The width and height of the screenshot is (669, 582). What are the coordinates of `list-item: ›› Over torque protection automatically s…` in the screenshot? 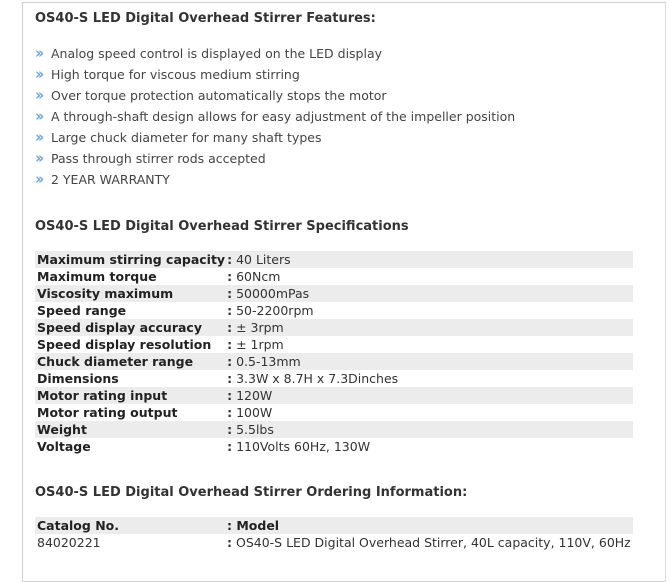 It's located at (211, 95).